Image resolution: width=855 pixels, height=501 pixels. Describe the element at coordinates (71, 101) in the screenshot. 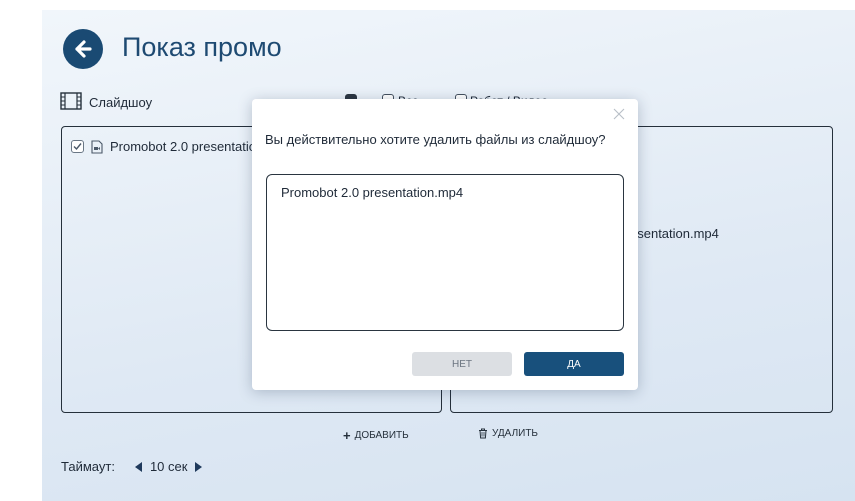

I see `film-icon` at that location.